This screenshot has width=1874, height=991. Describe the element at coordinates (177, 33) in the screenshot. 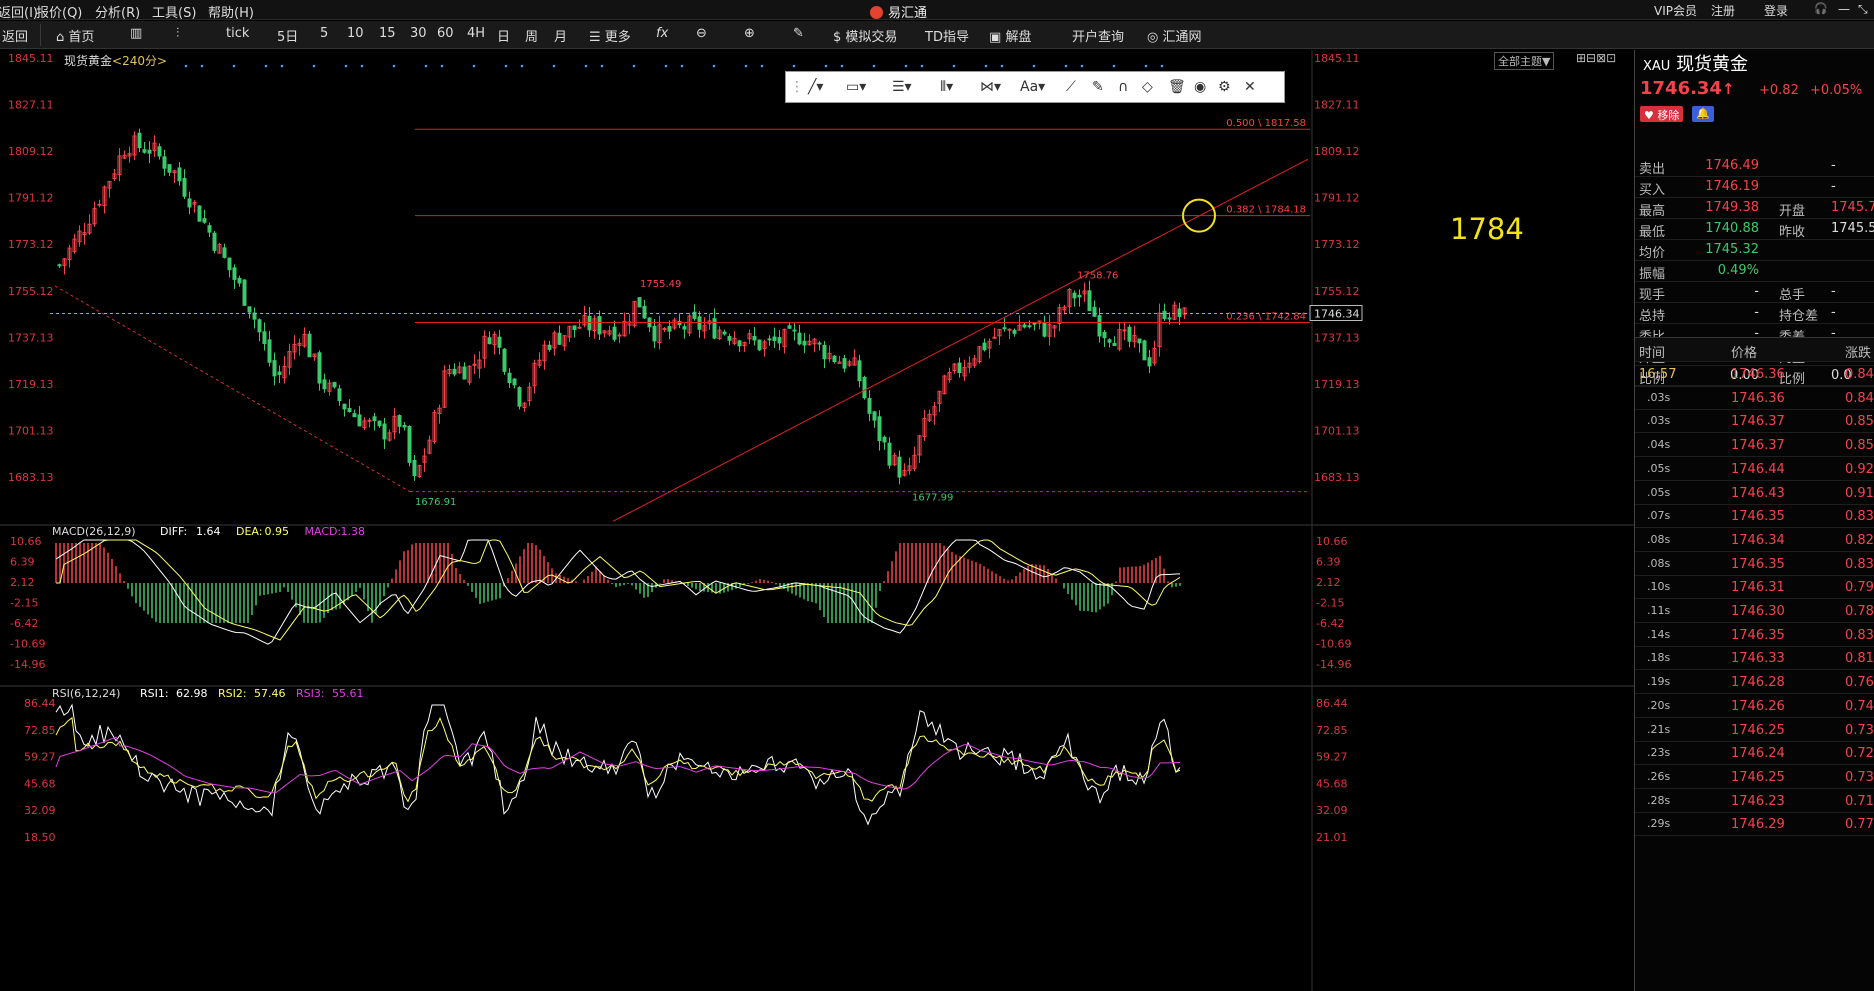

I see `candle-icon: ⫶` at that location.